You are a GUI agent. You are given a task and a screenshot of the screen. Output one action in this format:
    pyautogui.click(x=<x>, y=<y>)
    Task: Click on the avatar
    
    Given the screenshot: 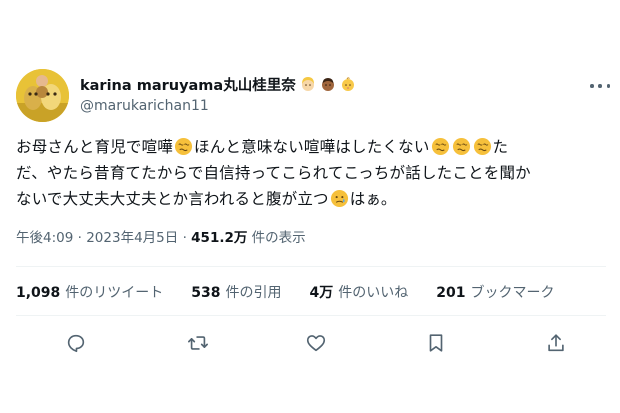 What is the action you would take?
    pyautogui.click(x=42, y=95)
    